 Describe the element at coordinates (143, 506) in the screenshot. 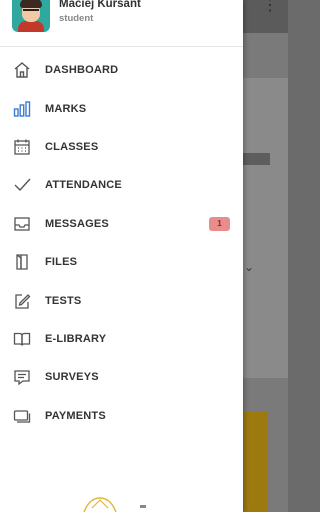

I see `logo-mark` at that location.